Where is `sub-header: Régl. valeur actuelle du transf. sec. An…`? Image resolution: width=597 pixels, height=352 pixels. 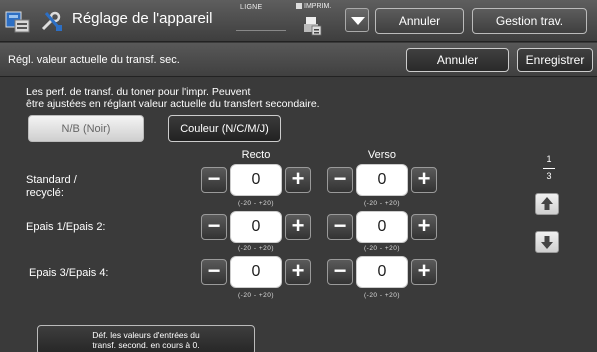
sub-header: Régl. valeur actuelle du transf. sec. An… is located at coordinates (298, 60).